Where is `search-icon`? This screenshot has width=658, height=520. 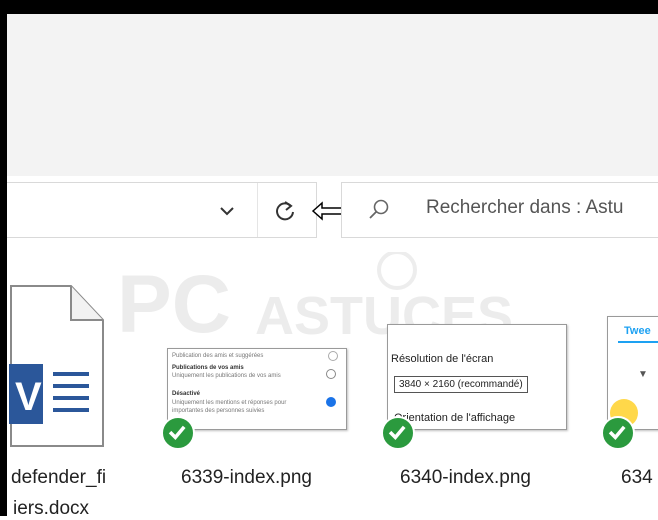 search-icon is located at coordinates (379, 209).